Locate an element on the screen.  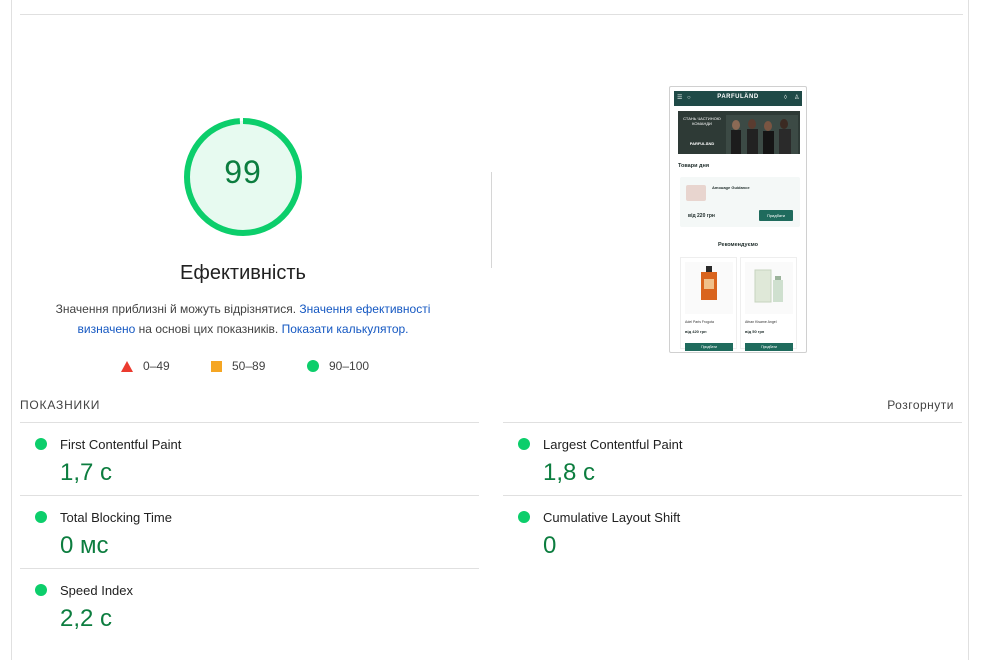
product-name: Afnan Kisame Angel is located at coordinates (761, 322).